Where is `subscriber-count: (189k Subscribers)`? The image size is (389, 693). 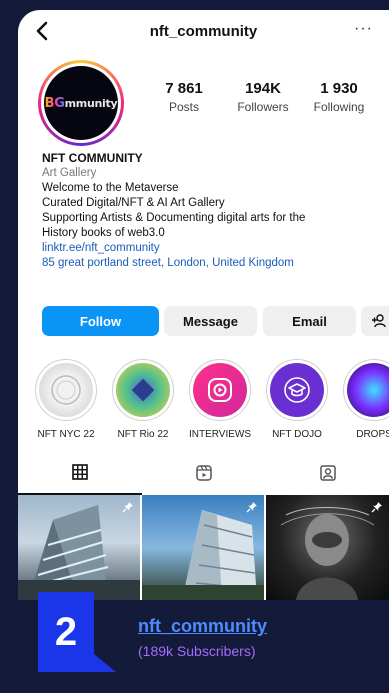 subscriber-count: (189k Subscribers) is located at coordinates (197, 651).